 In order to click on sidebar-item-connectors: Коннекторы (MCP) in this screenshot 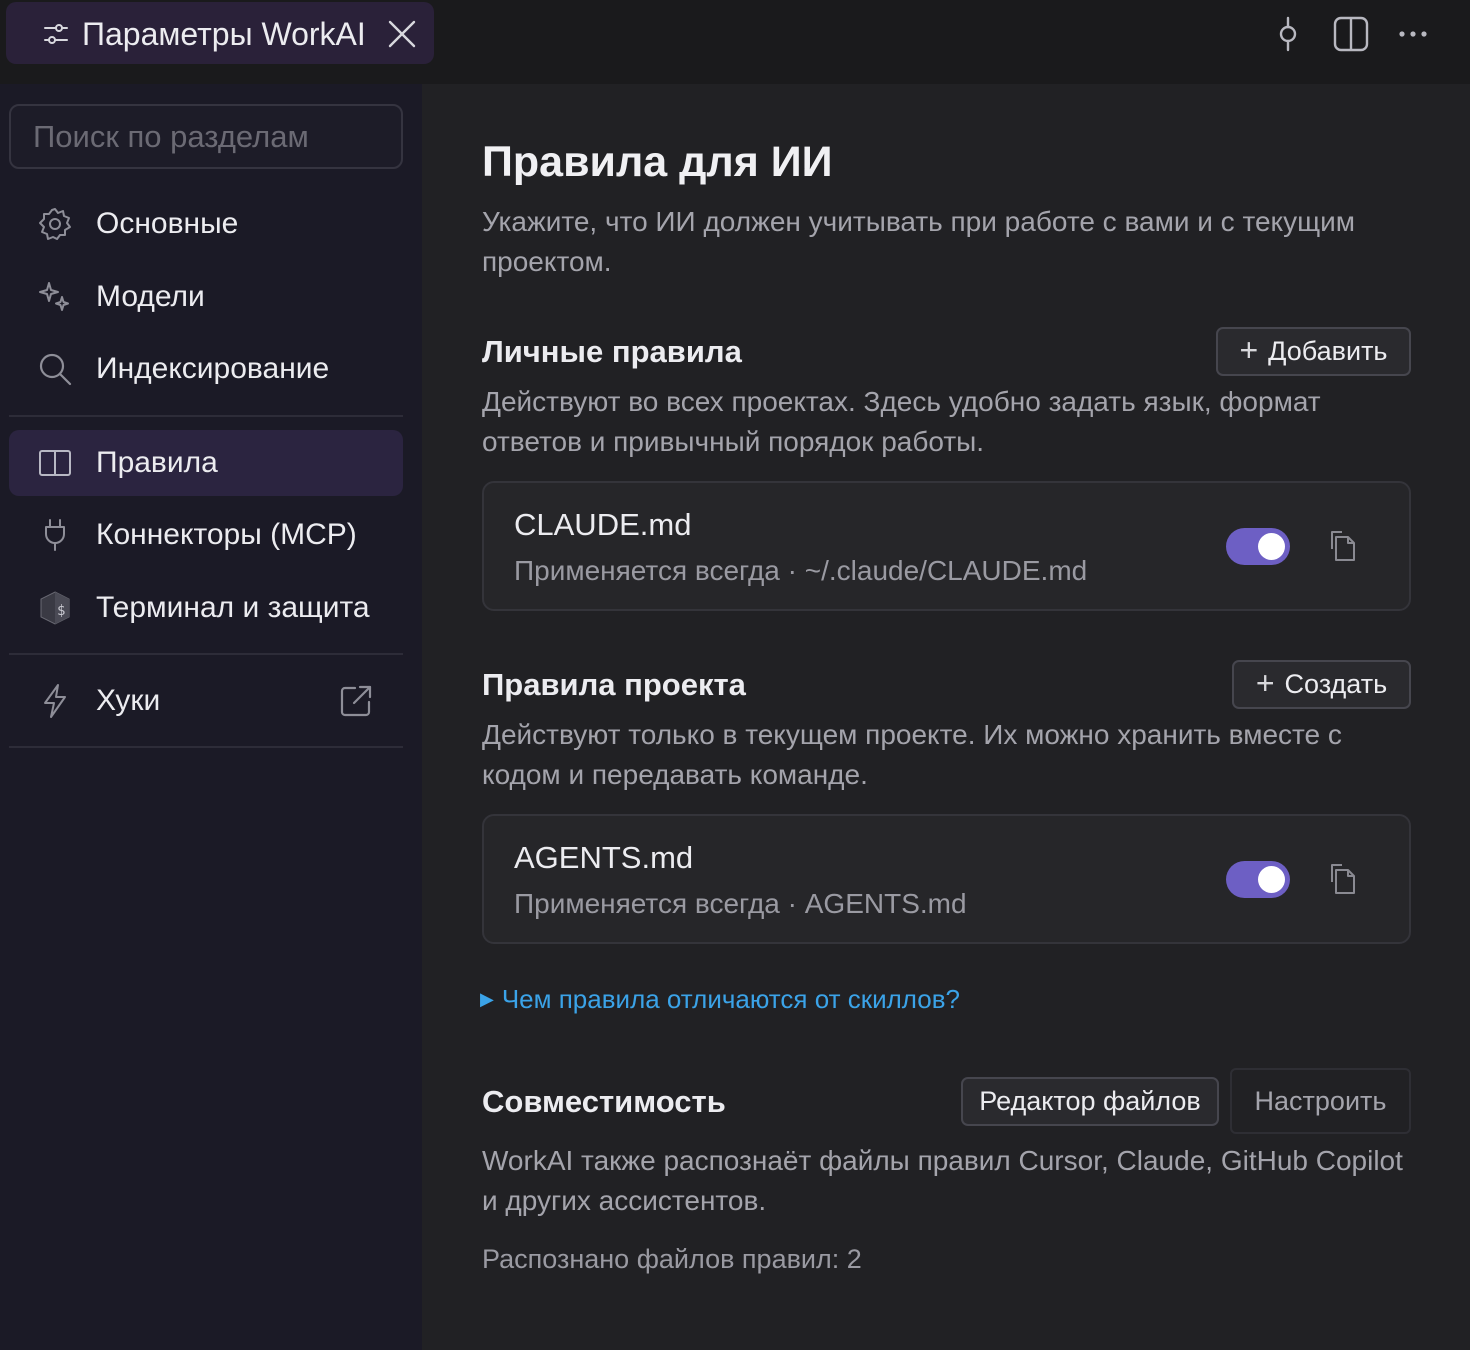, I will do `click(206, 535)`.